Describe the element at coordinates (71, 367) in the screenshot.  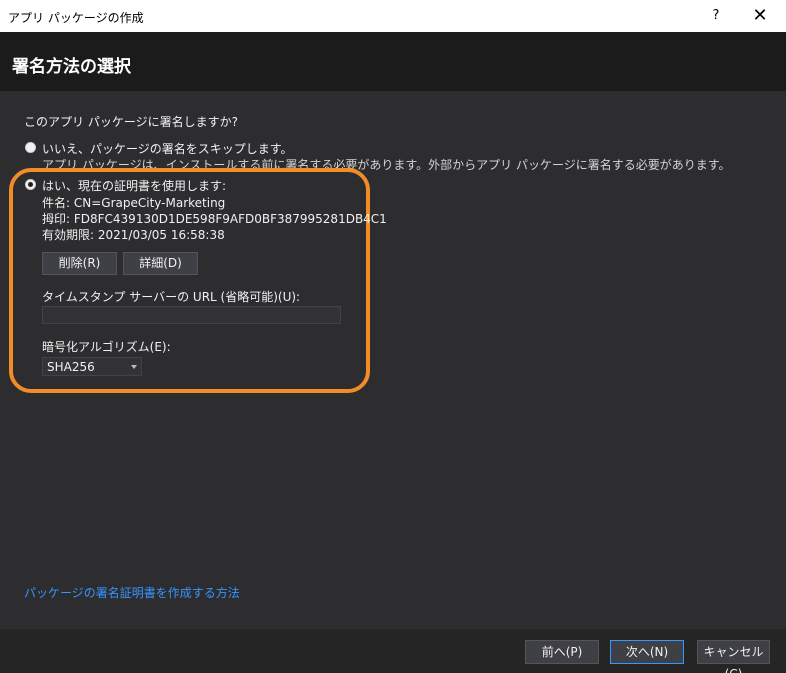
I see `algorithm-value: SHA256` at that location.